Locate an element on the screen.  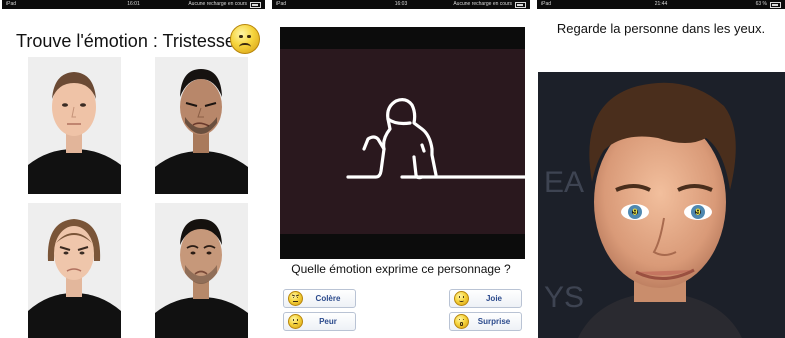
question-text: Quelle émotion exprime ce personnage ? is located at coordinates (401, 269).